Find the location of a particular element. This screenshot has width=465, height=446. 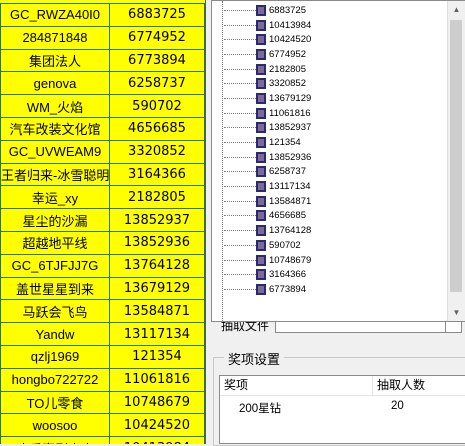

name-cell: qzlj1969 is located at coordinates (55, 356).